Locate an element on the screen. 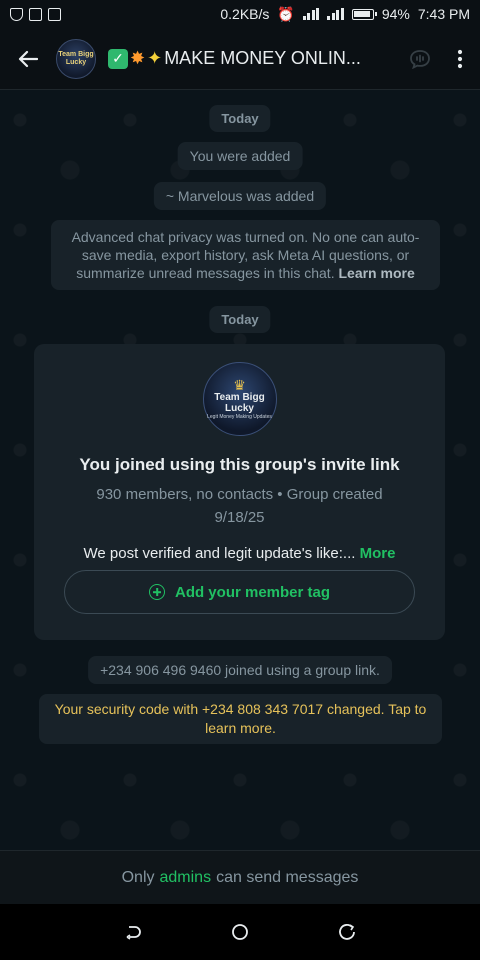 This screenshot has width=480, height=960. voice-chat-button is located at coordinates (420, 59).